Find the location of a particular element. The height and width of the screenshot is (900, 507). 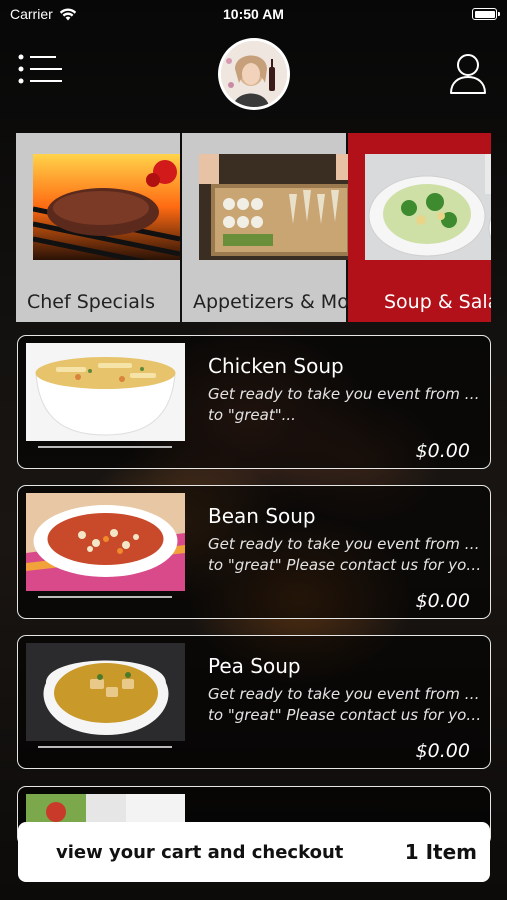

item-name: Pea Soup is located at coordinates (254, 666).